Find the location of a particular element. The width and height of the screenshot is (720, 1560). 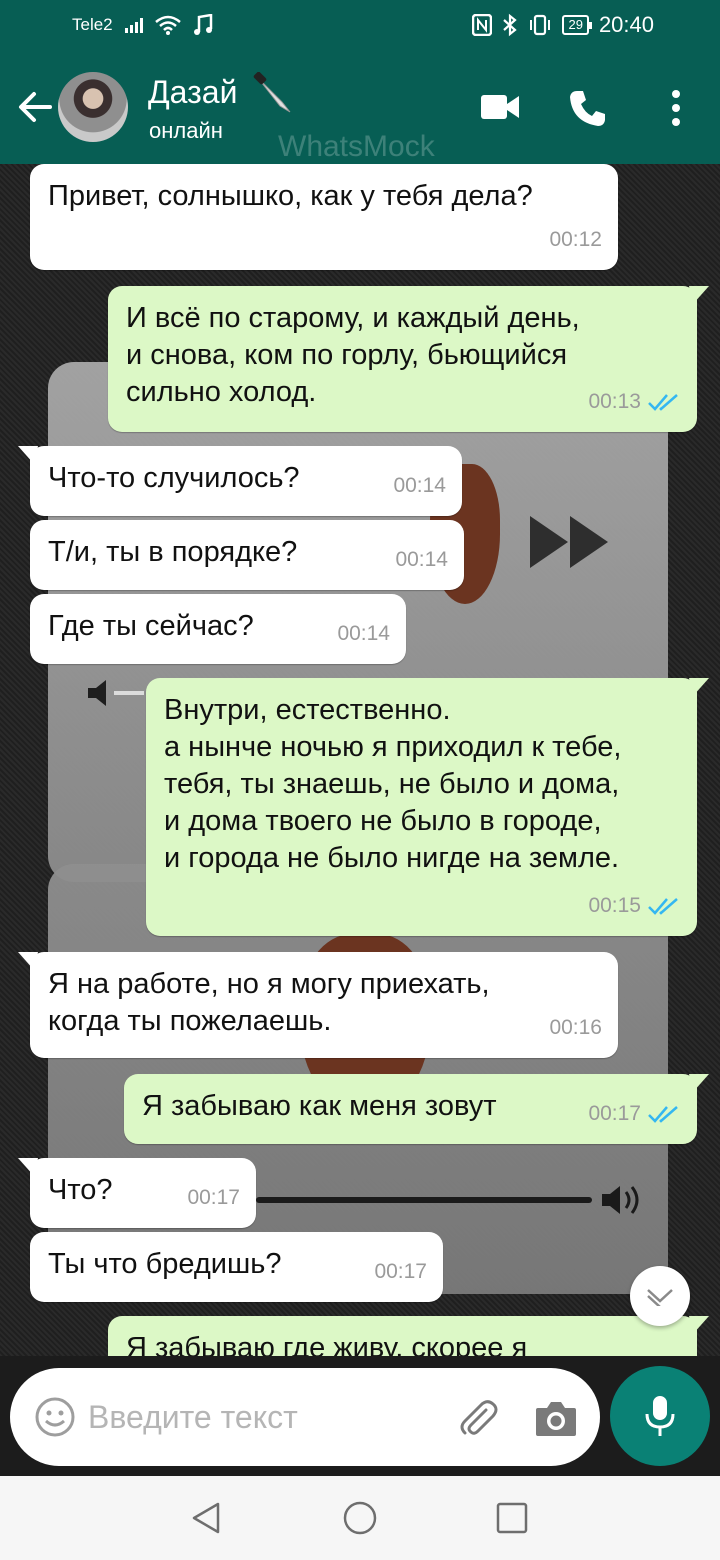

message-incoming: Т/и, ты в порядке? 00:14 is located at coordinates (247, 555).